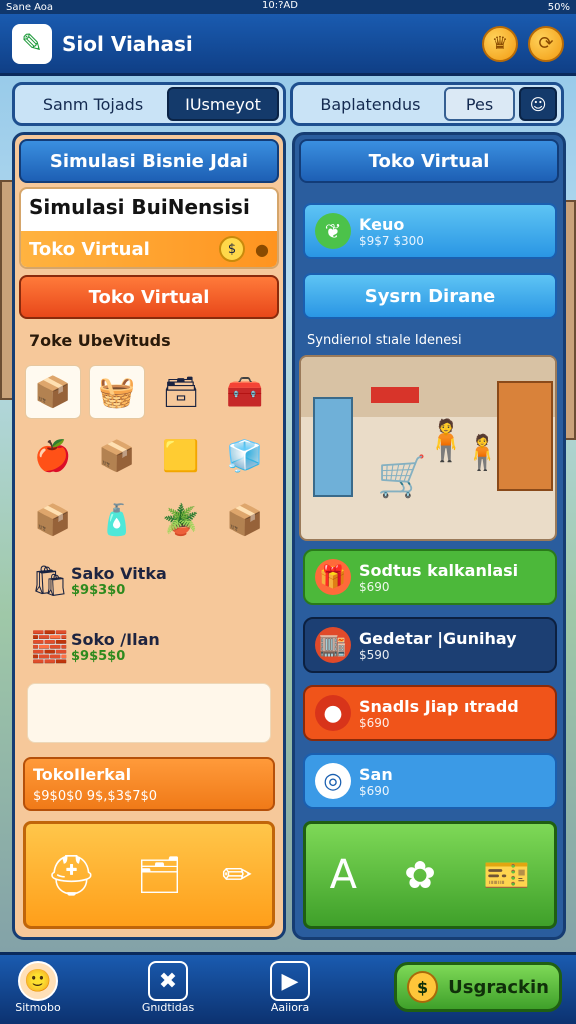 The width and height of the screenshot is (576, 1024). What do you see at coordinates (149, 784) in the screenshot?
I see `summary-card: TokoIlerkal $9$0$0 9$,$3$7$0` at bounding box center [149, 784].